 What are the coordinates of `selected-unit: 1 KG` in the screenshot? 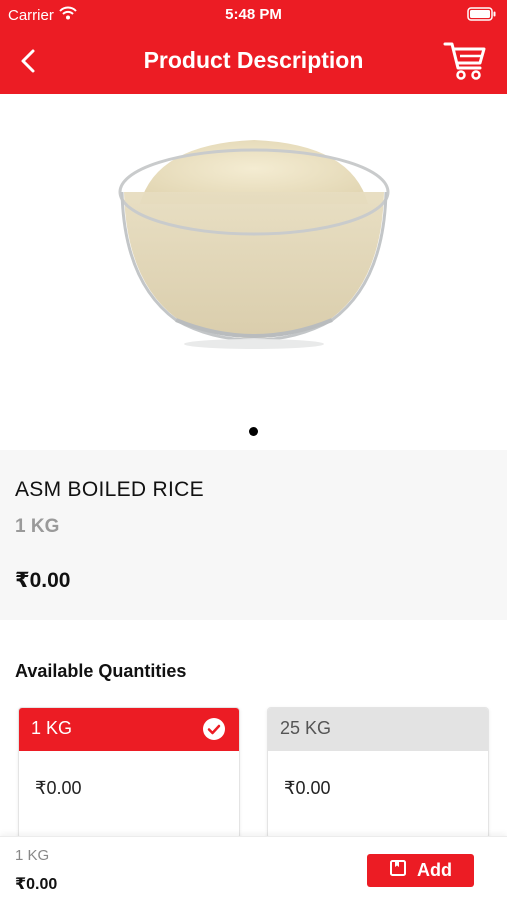 It's located at (32, 855).